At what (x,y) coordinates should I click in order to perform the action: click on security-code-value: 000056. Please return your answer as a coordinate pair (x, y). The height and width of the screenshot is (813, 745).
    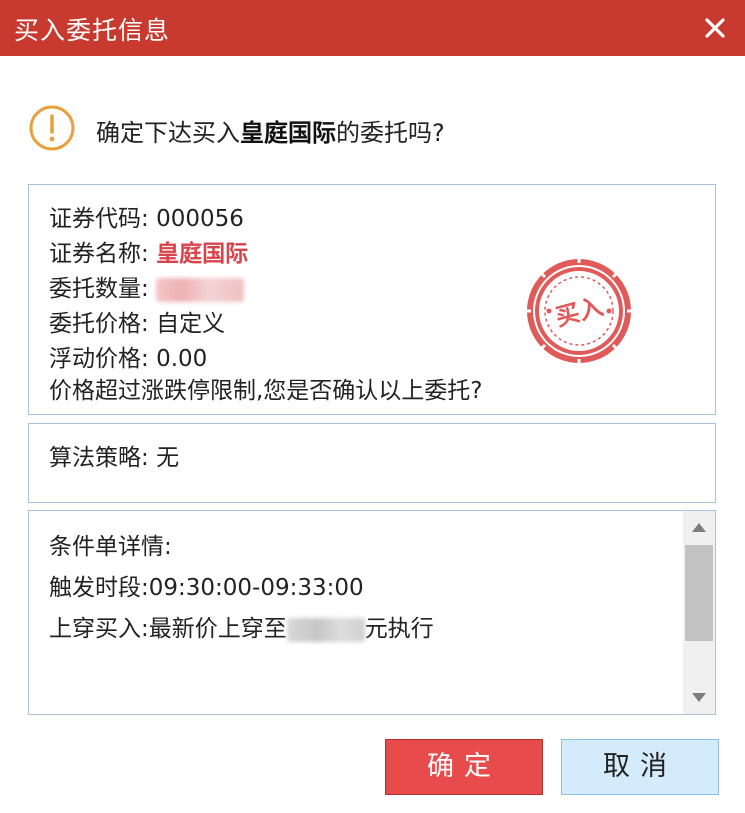
    Looking at the image, I should click on (200, 219).